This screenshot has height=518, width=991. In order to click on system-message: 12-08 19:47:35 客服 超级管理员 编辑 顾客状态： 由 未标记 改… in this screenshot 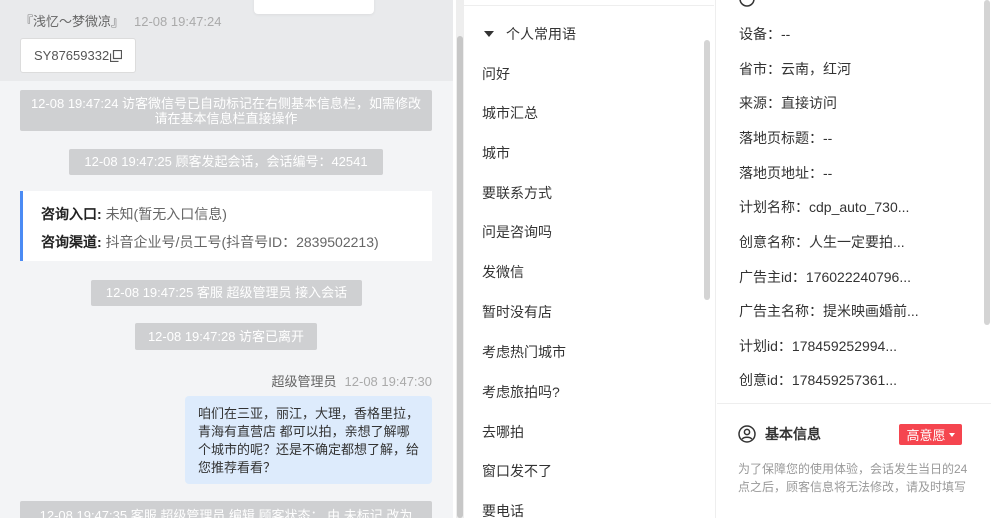, I will do `click(226, 509)`.